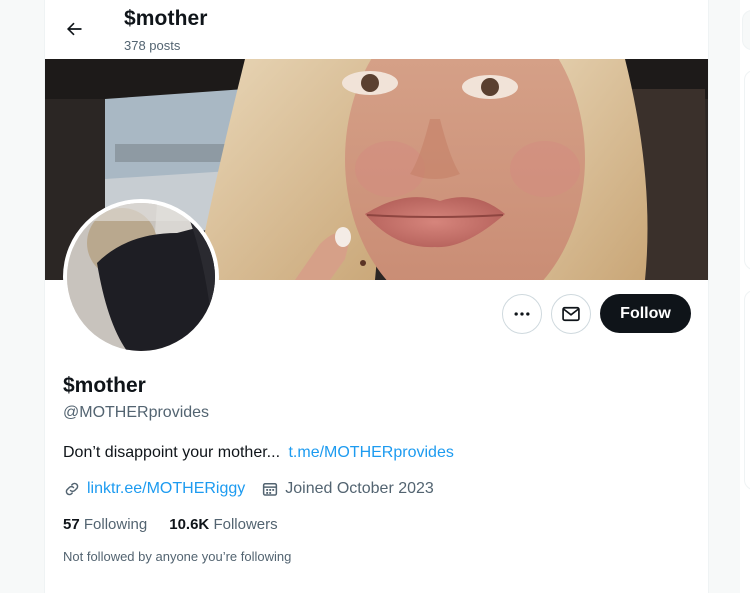  I want to click on following-stat: 57 Following, so click(105, 524).